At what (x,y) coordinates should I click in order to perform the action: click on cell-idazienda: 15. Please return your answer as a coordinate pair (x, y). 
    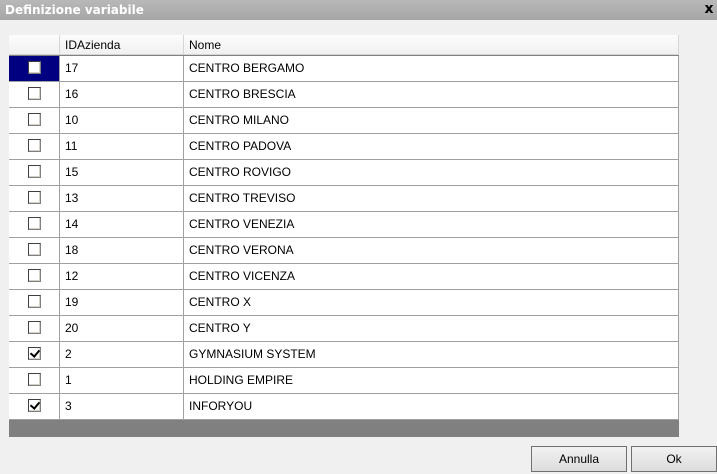
    Looking at the image, I should click on (122, 173).